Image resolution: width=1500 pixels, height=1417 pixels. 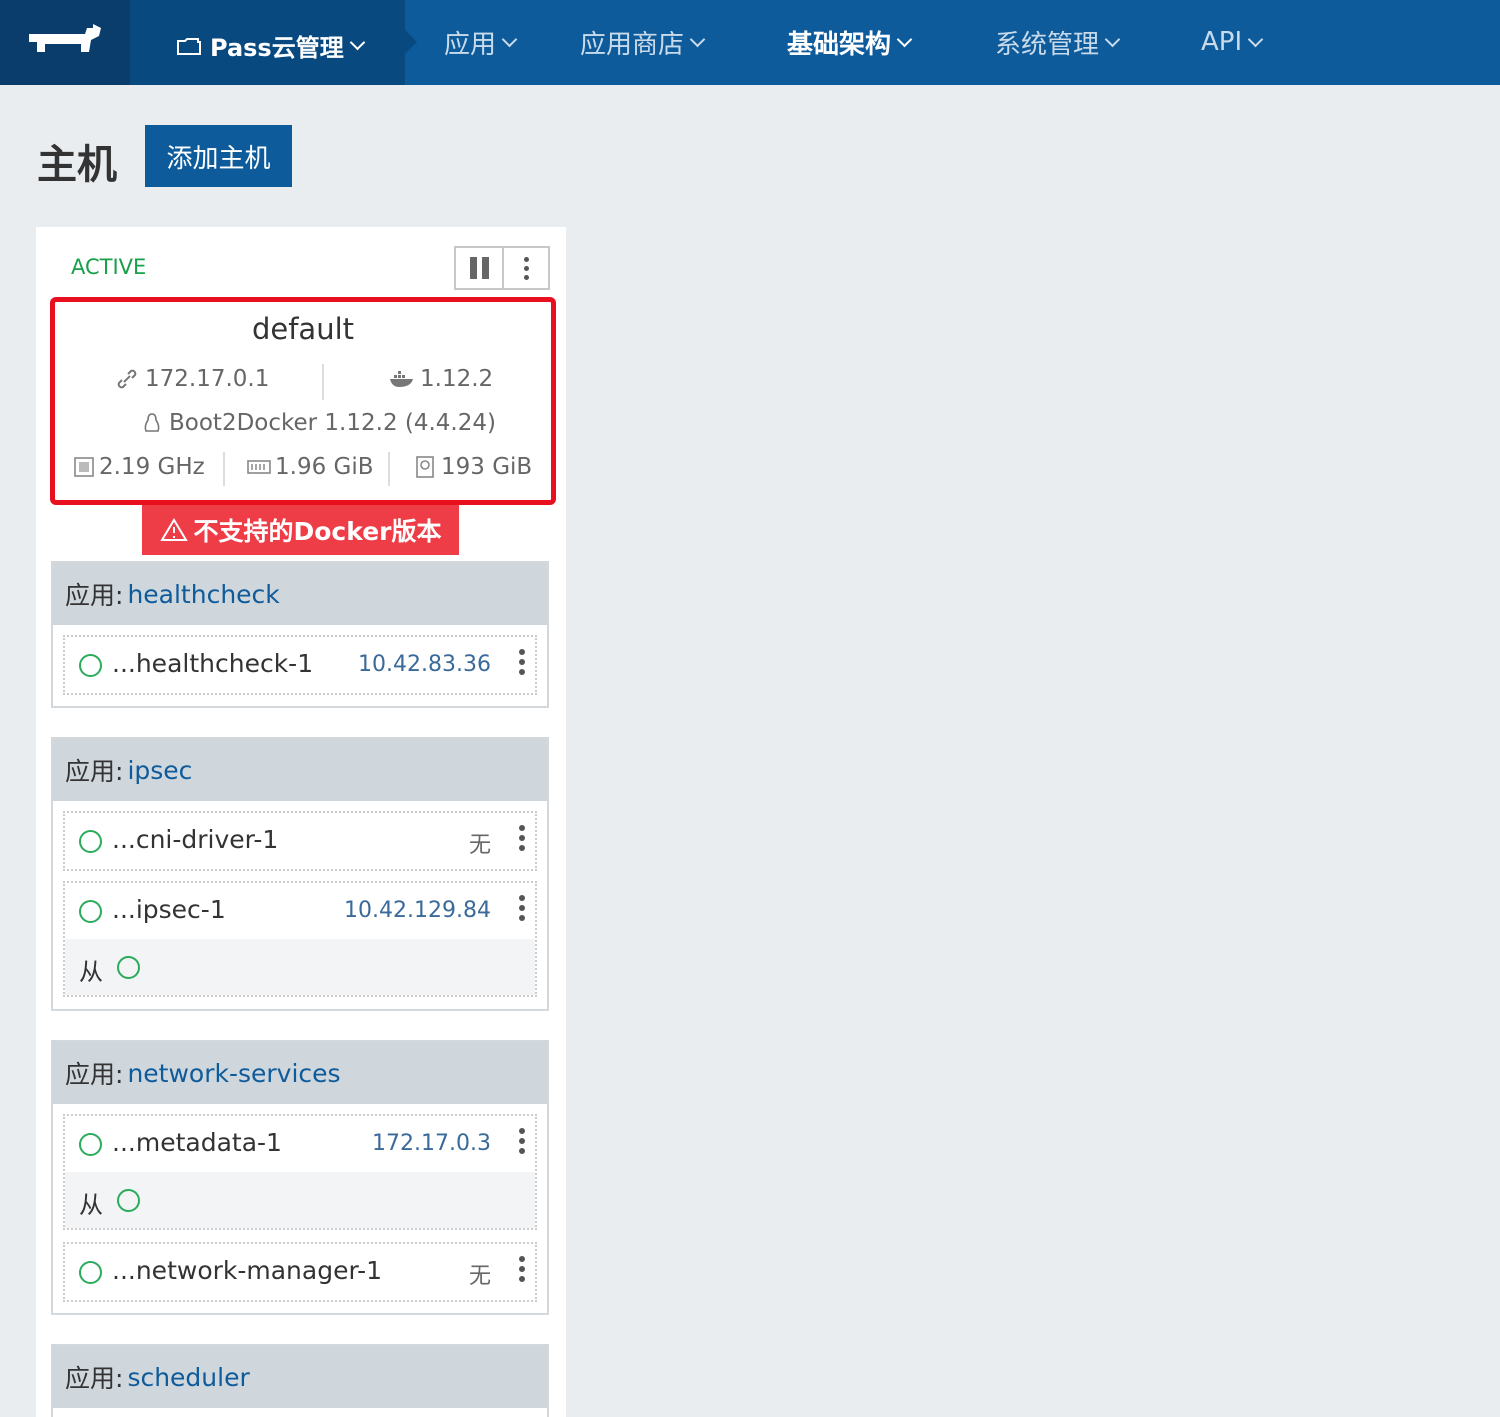 I want to click on nav-label: API, so click(x=1222, y=42).